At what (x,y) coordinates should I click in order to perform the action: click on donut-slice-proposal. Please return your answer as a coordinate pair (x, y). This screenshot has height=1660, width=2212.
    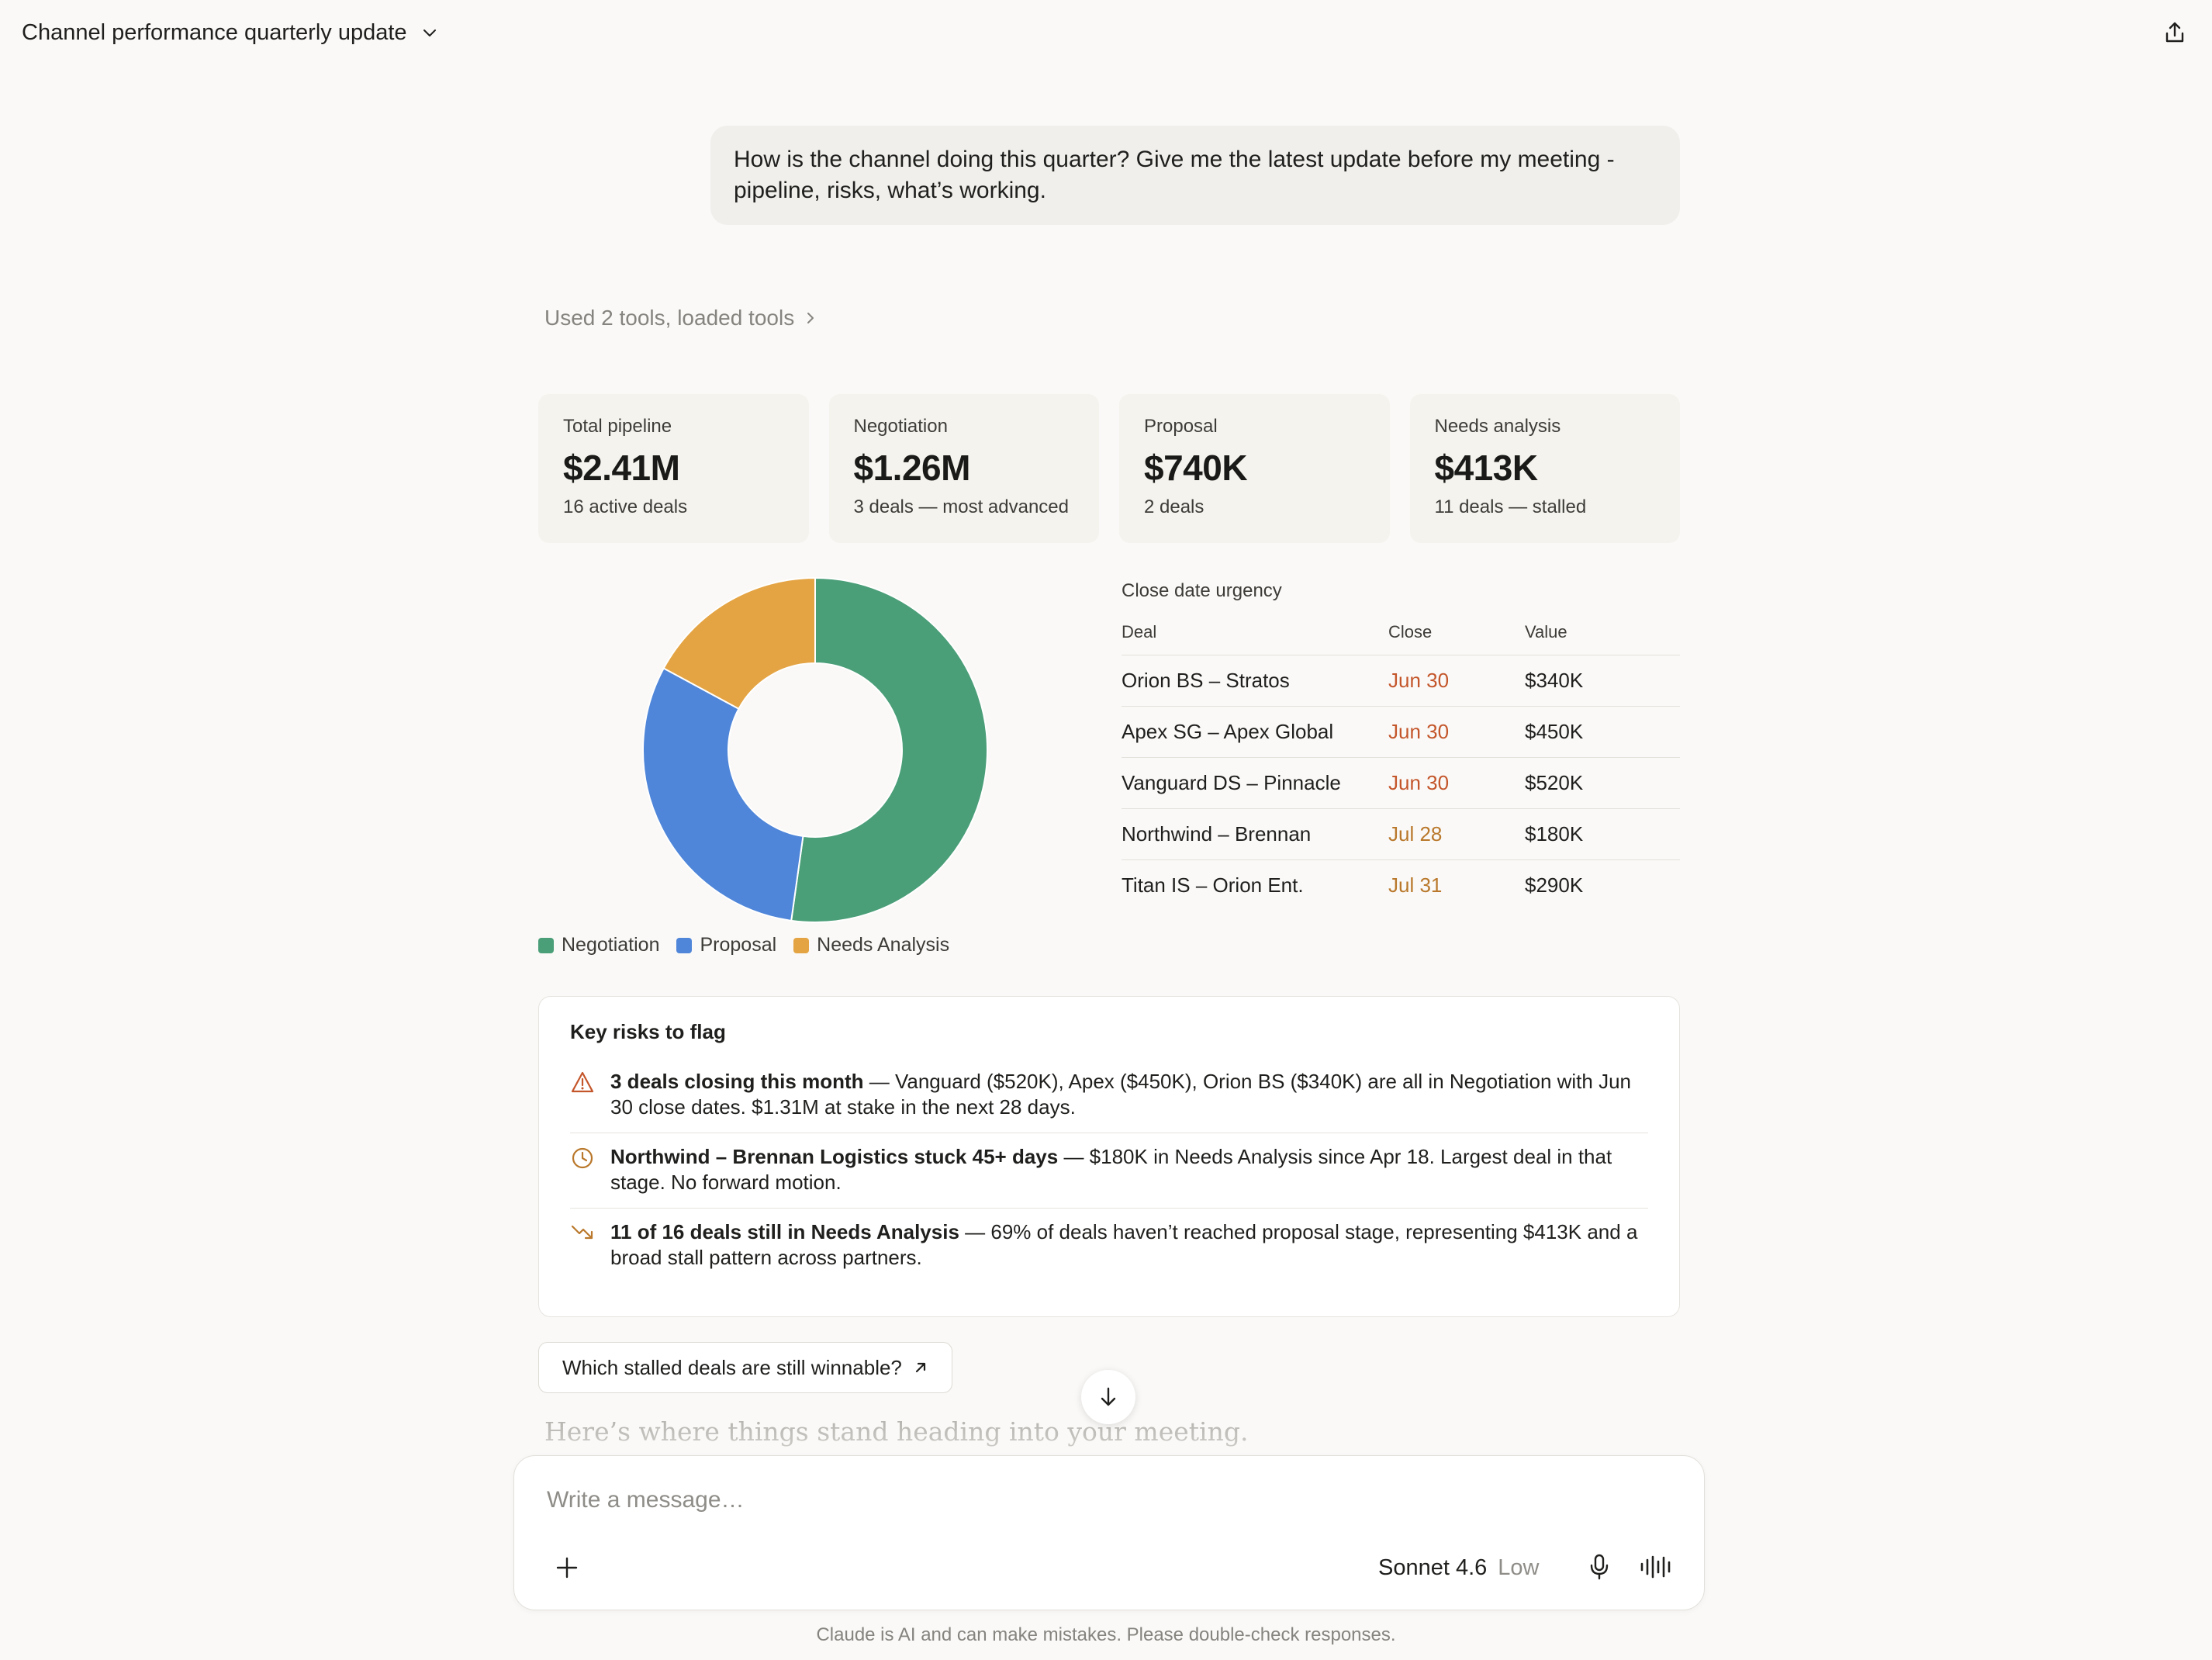
    Looking at the image, I should click on (723, 795).